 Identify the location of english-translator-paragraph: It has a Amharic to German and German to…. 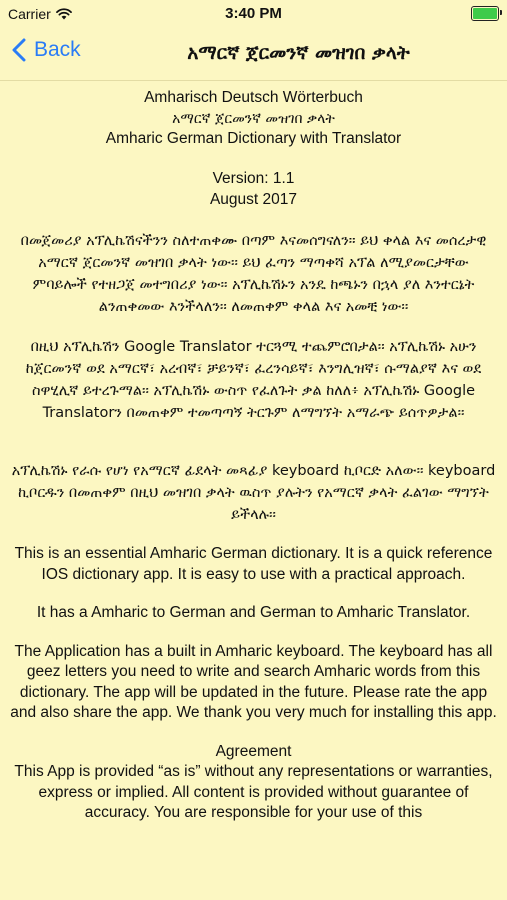
(253, 612).